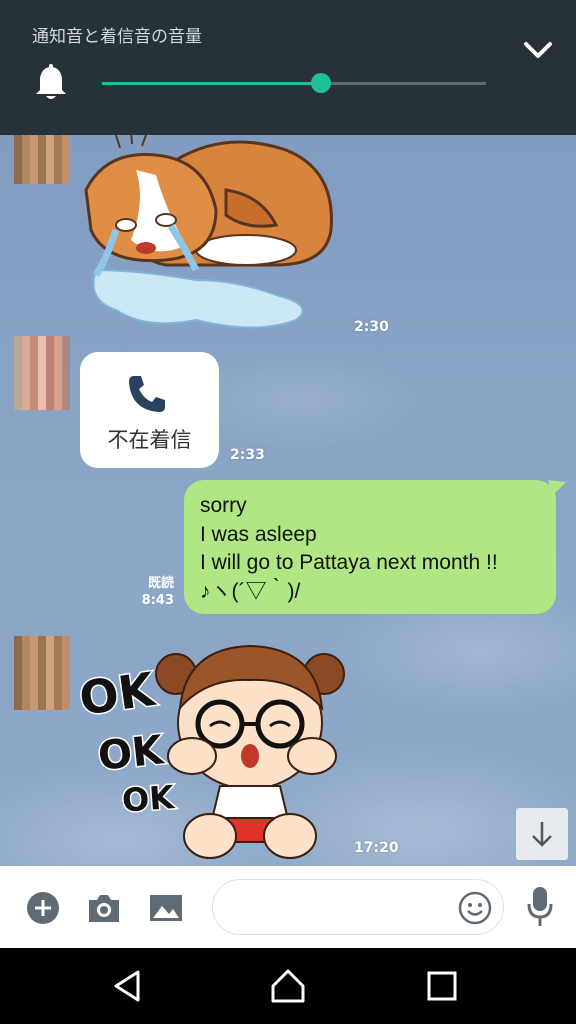 Image resolution: width=576 pixels, height=1024 pixels. Describe the element at coordinates (540, 907) in the screenshot. I see `mic-icon` at that location.